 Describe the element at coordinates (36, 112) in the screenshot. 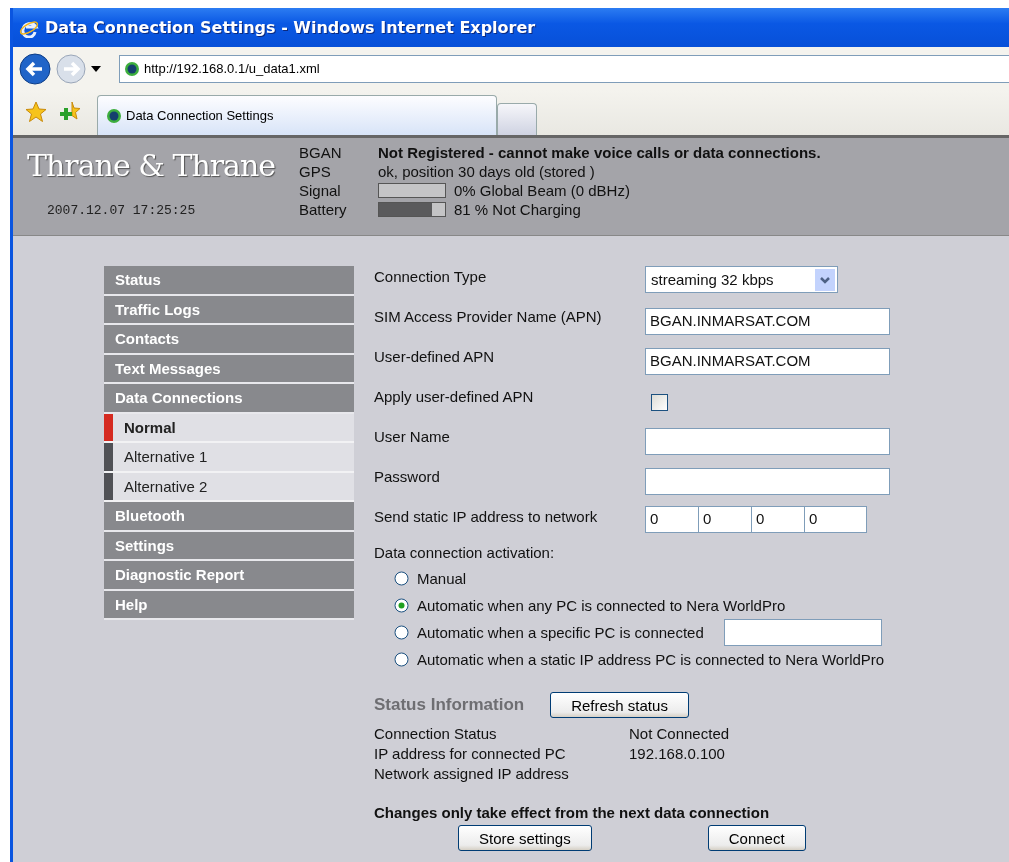

I see `favorites-star-icon` at that location.